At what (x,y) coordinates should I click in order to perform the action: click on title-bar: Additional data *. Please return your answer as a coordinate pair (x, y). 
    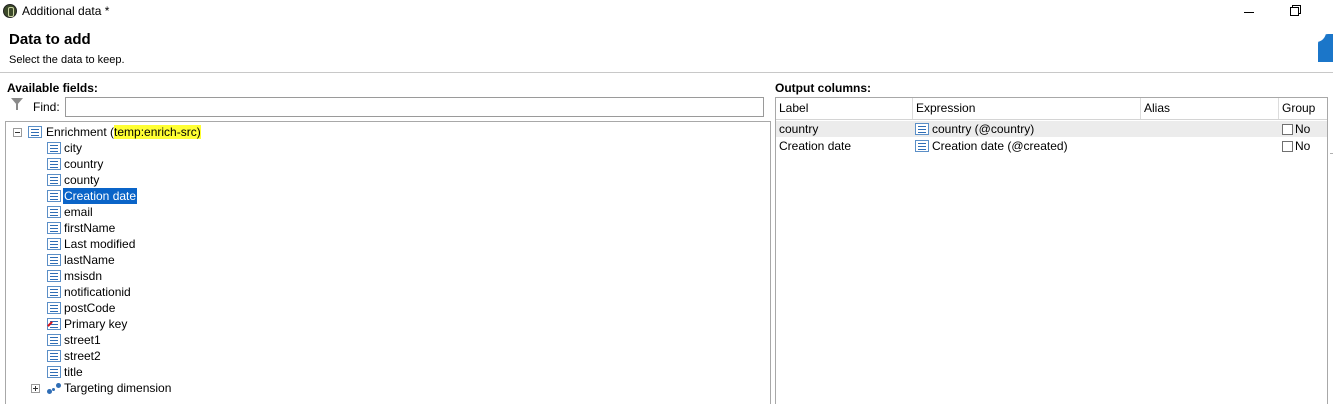
    Looking at the image, I should click on (666, 12).